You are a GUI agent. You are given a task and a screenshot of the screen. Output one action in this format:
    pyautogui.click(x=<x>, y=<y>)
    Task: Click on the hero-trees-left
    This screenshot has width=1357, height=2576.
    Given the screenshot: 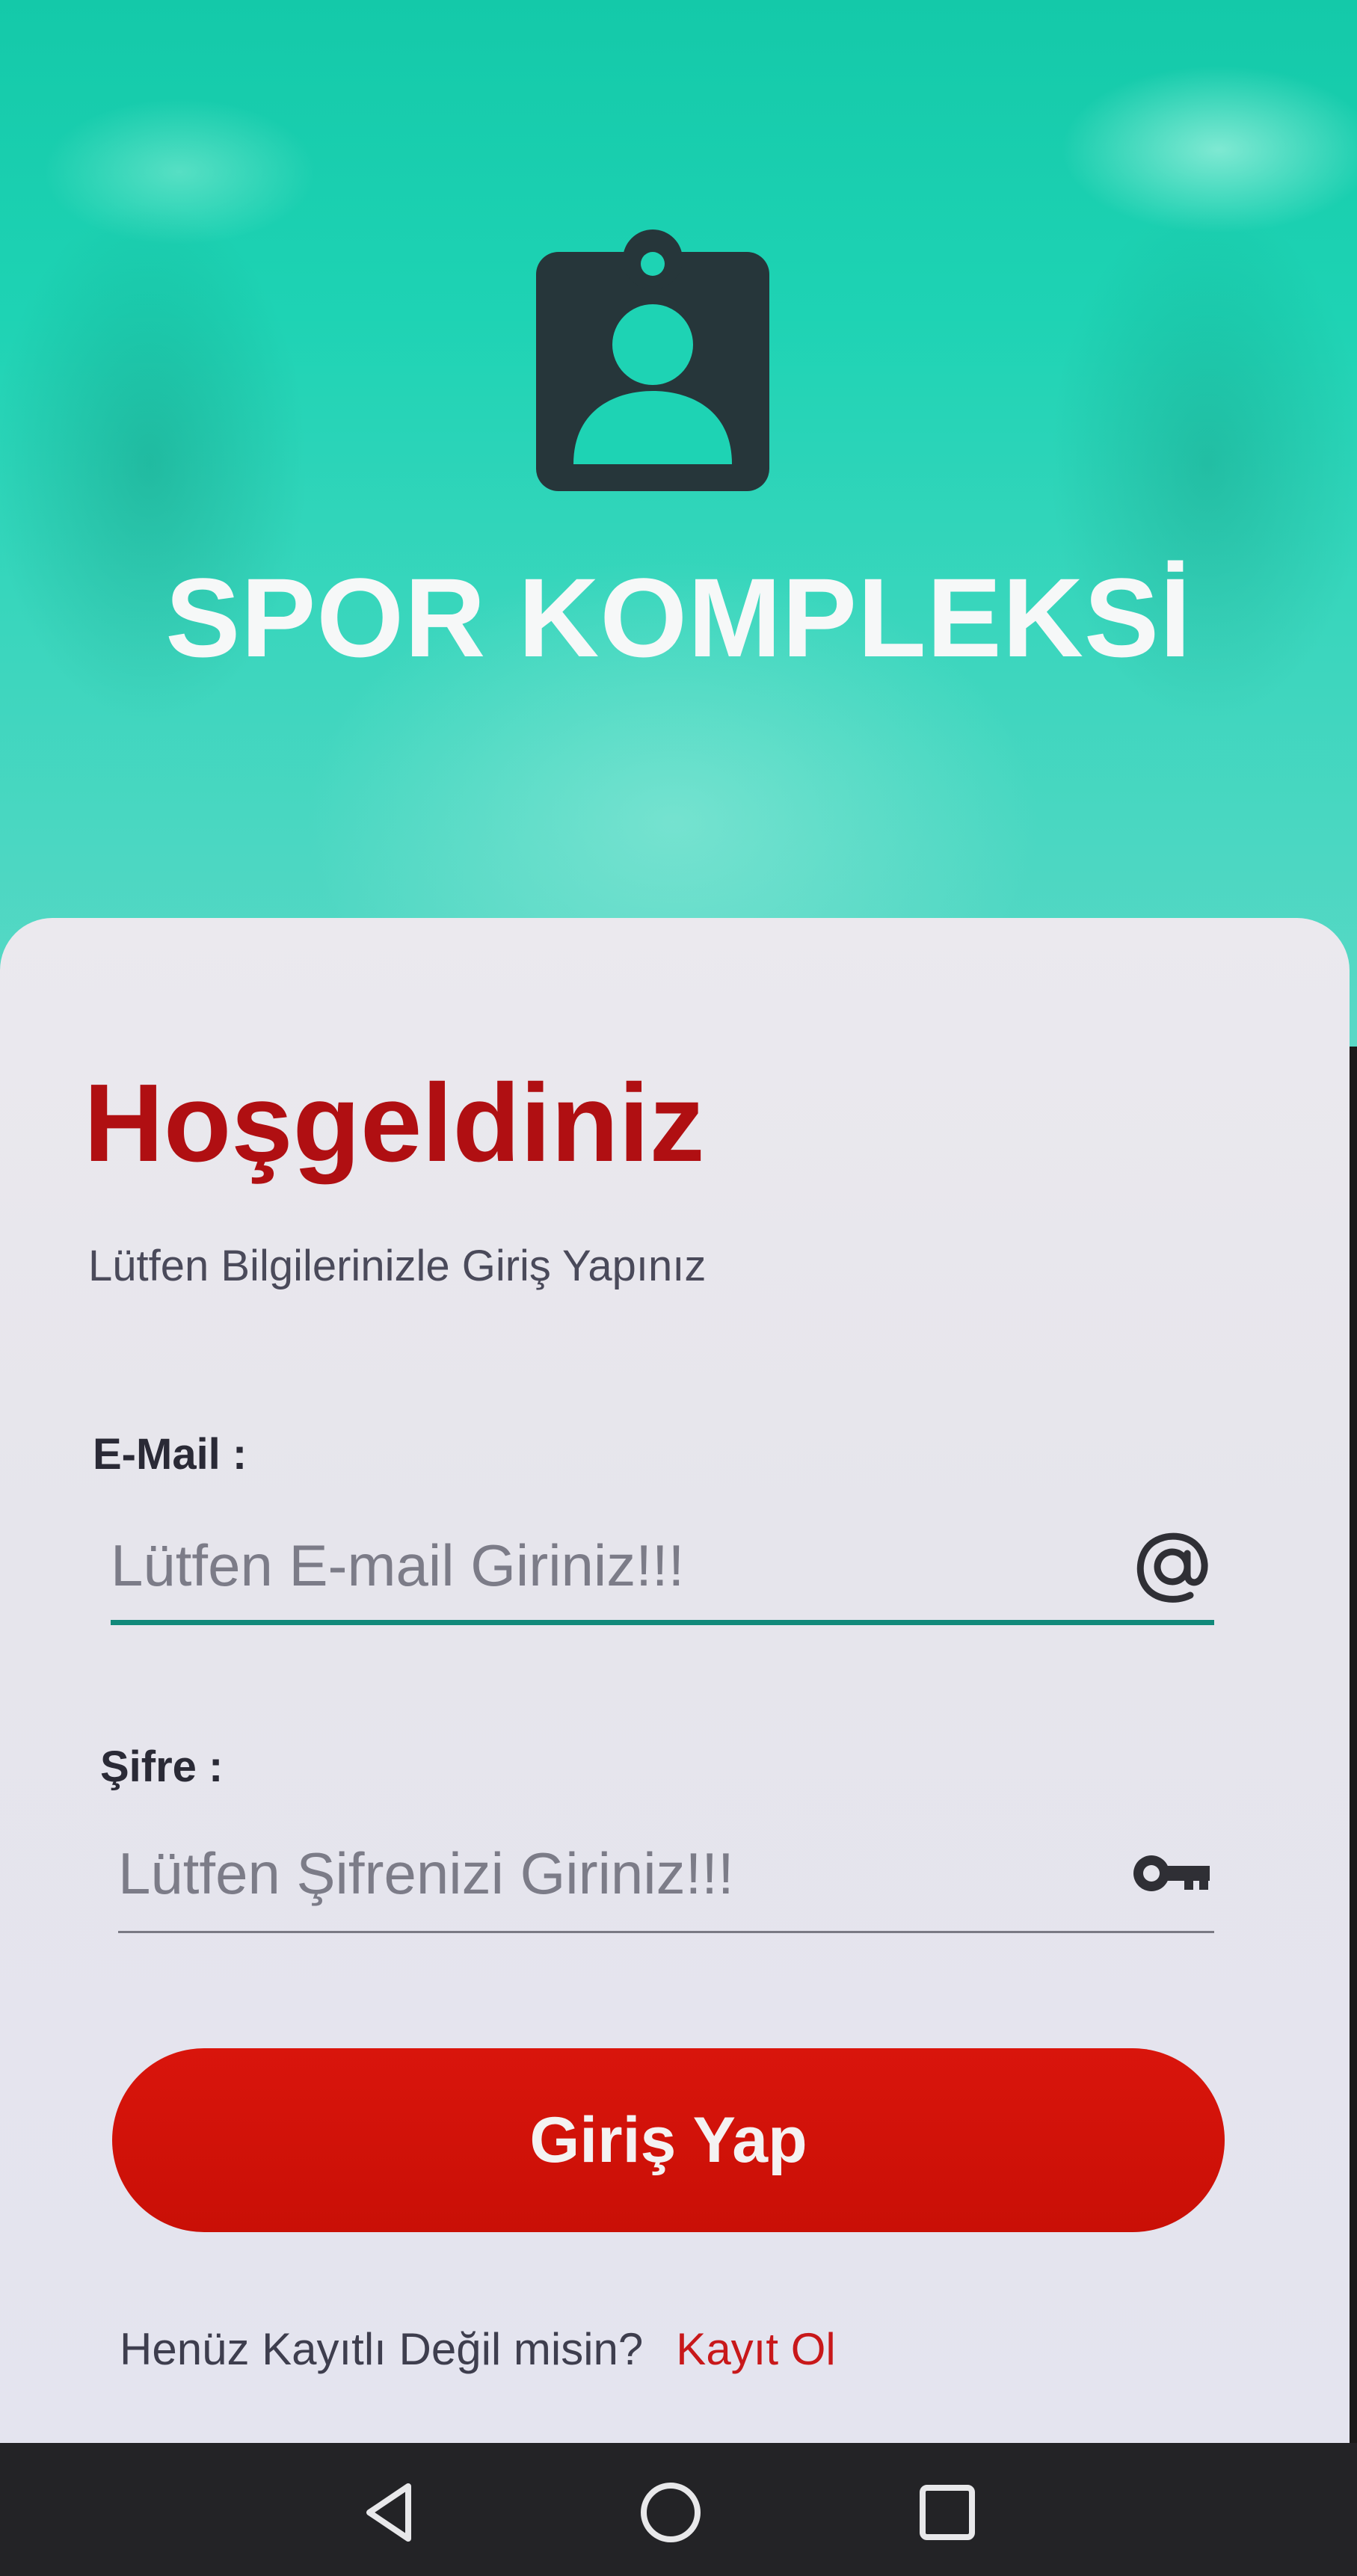 What is the action you would take?
    pyautogui.click(x=224, y=463)
    